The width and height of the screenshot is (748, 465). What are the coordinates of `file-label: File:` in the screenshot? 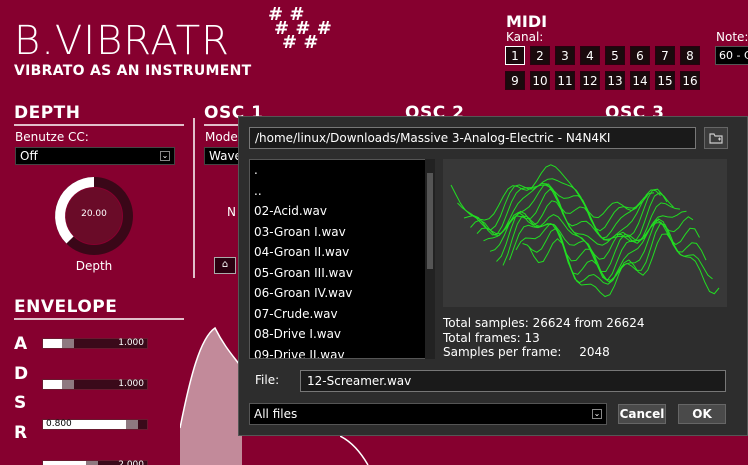 It's located at (267, 380).